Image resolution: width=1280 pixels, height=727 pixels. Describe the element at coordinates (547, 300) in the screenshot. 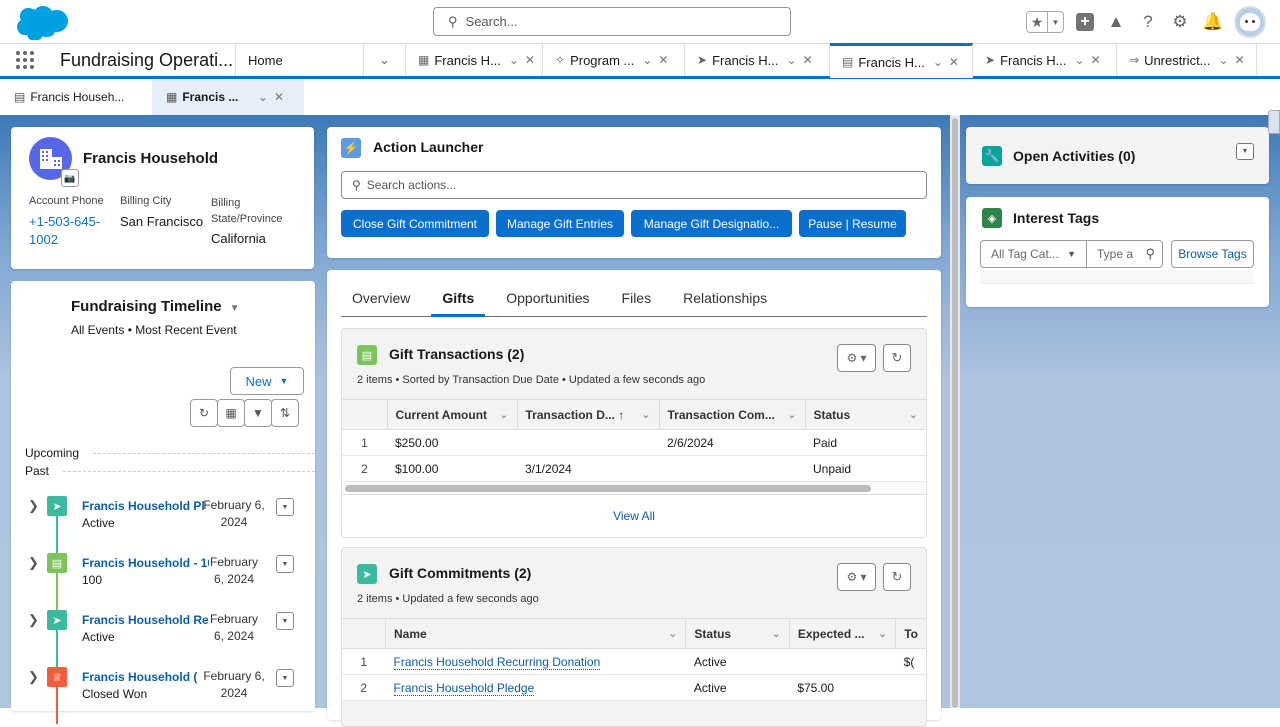

I see `tab-opportunities: Opportunities` at that location.